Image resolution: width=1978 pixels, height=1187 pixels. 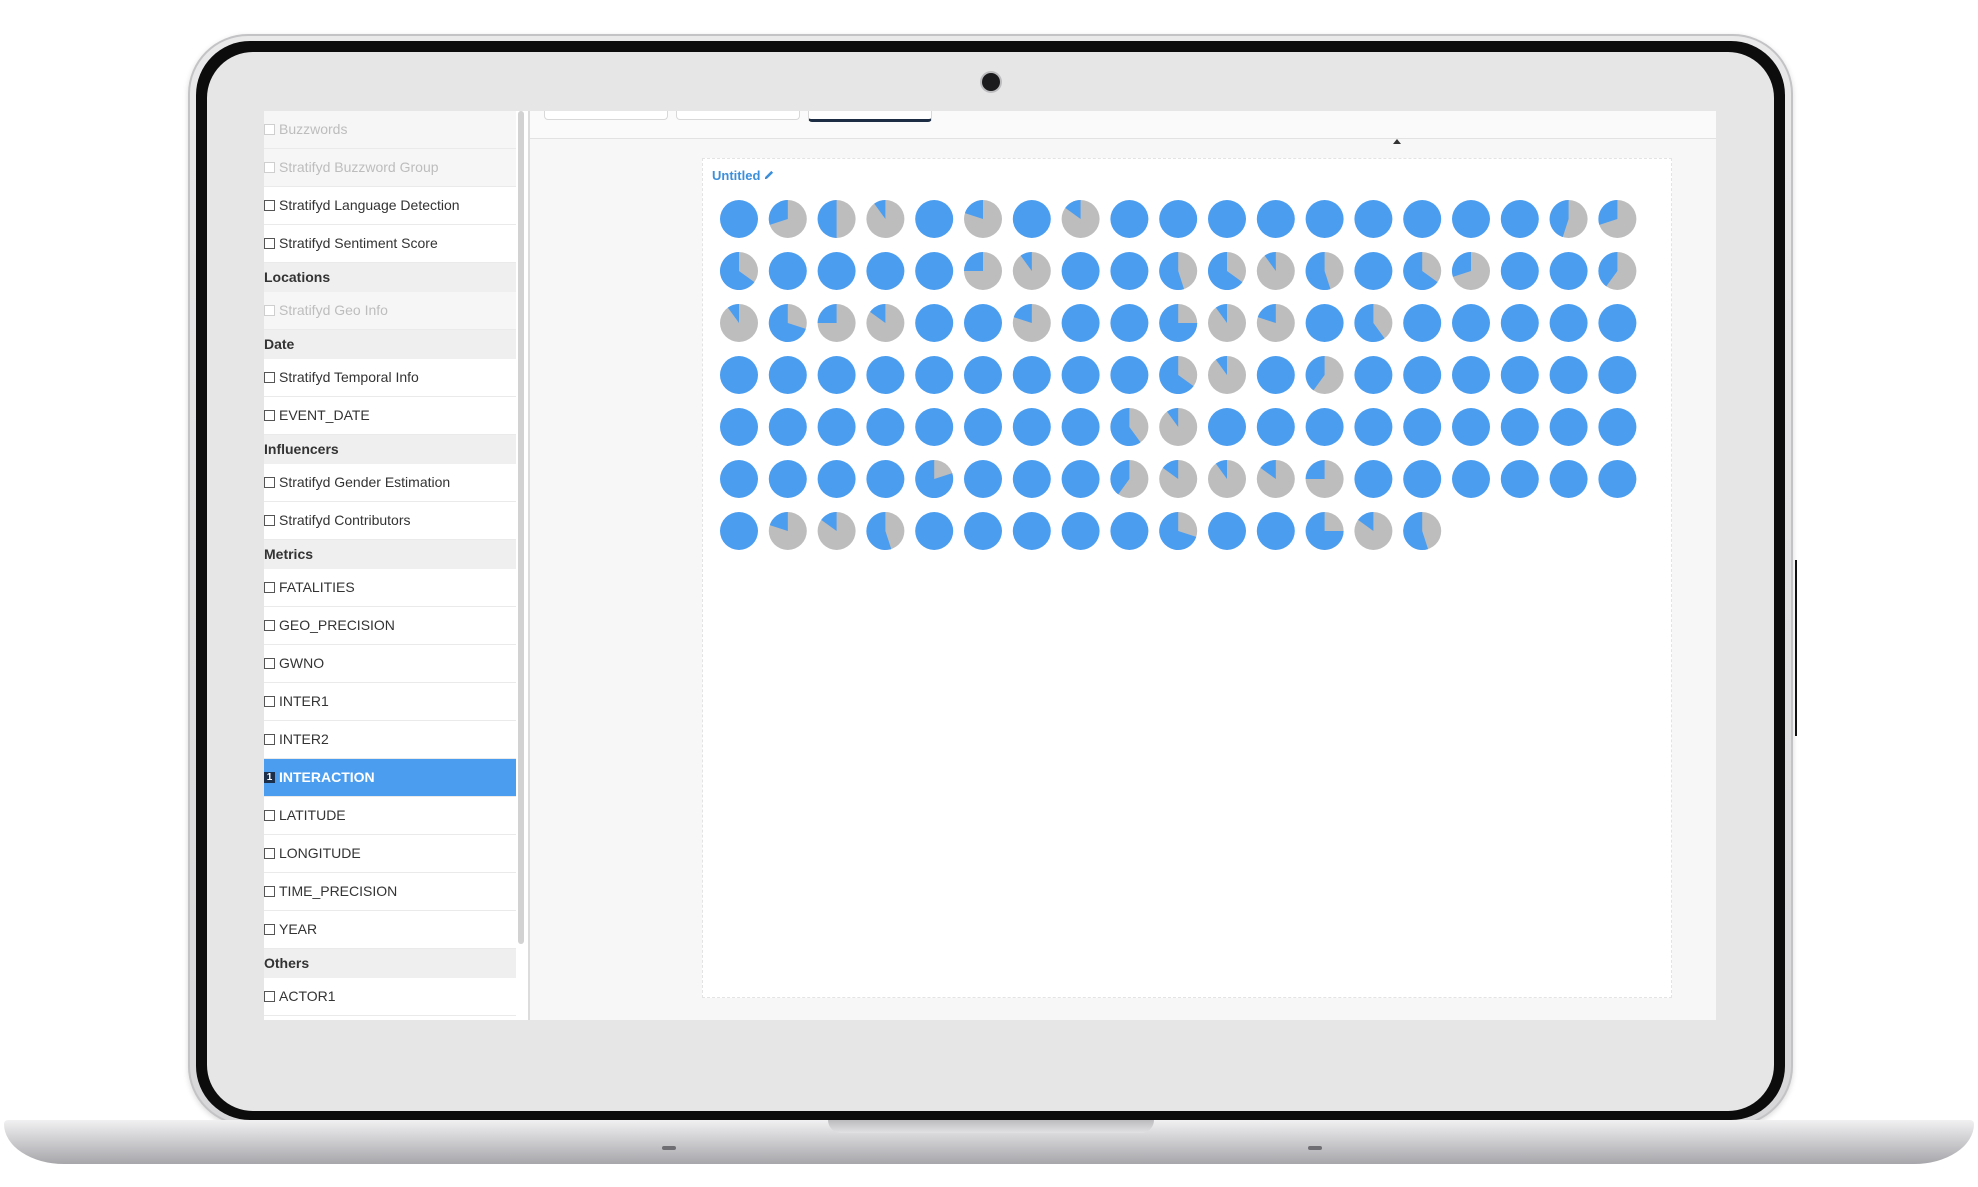 What do you see at coordinates (390, 816) in the screenshot?
I see `sidebar-field-item: LATITUDE` at bounding box center [390, 816].